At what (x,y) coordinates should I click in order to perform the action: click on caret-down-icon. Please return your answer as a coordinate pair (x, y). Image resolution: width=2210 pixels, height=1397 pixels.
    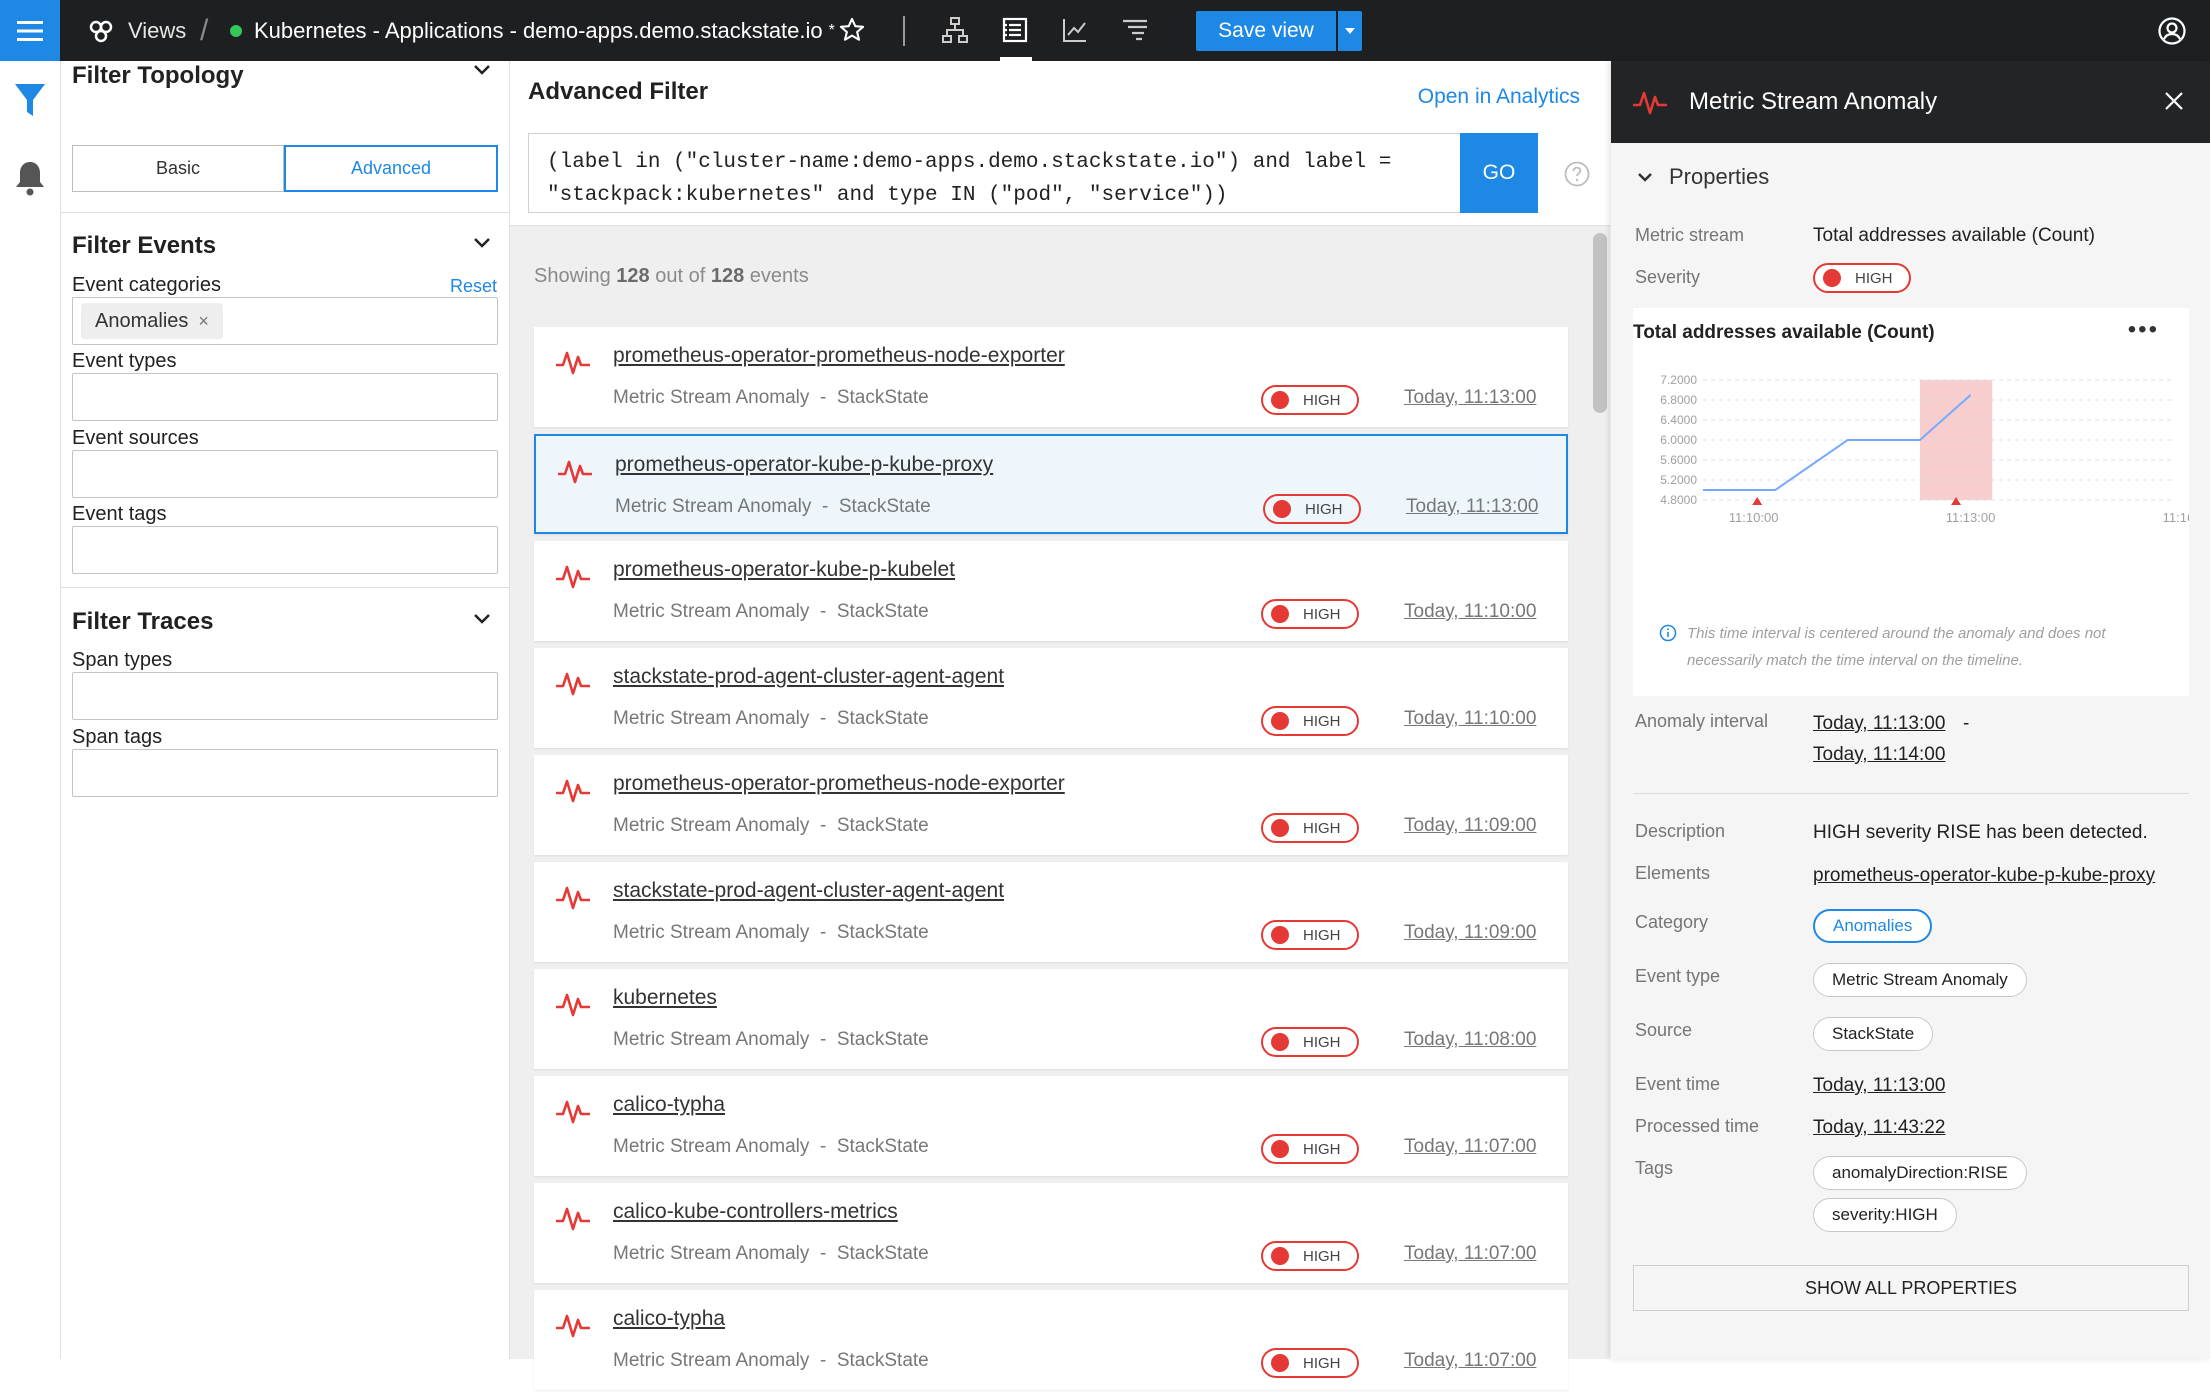
    Looking at the image, I should click on (1350, 31).